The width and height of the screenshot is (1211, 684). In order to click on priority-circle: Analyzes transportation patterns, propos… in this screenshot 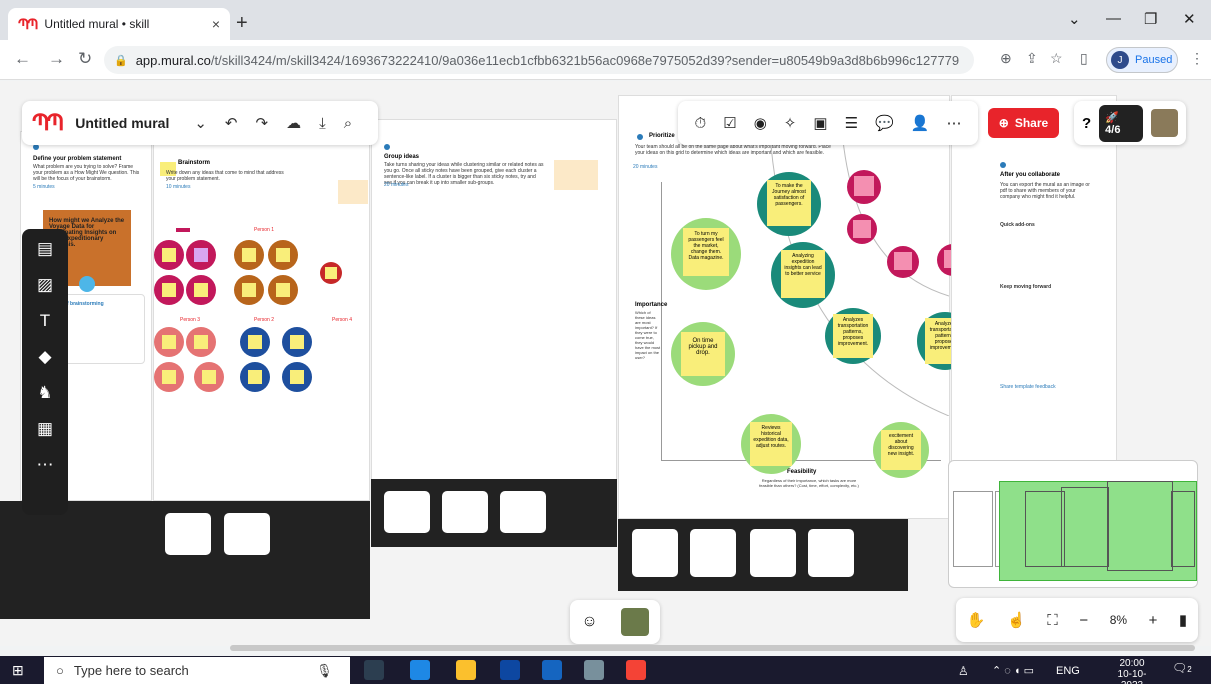, I will do `click(853, 336)`.